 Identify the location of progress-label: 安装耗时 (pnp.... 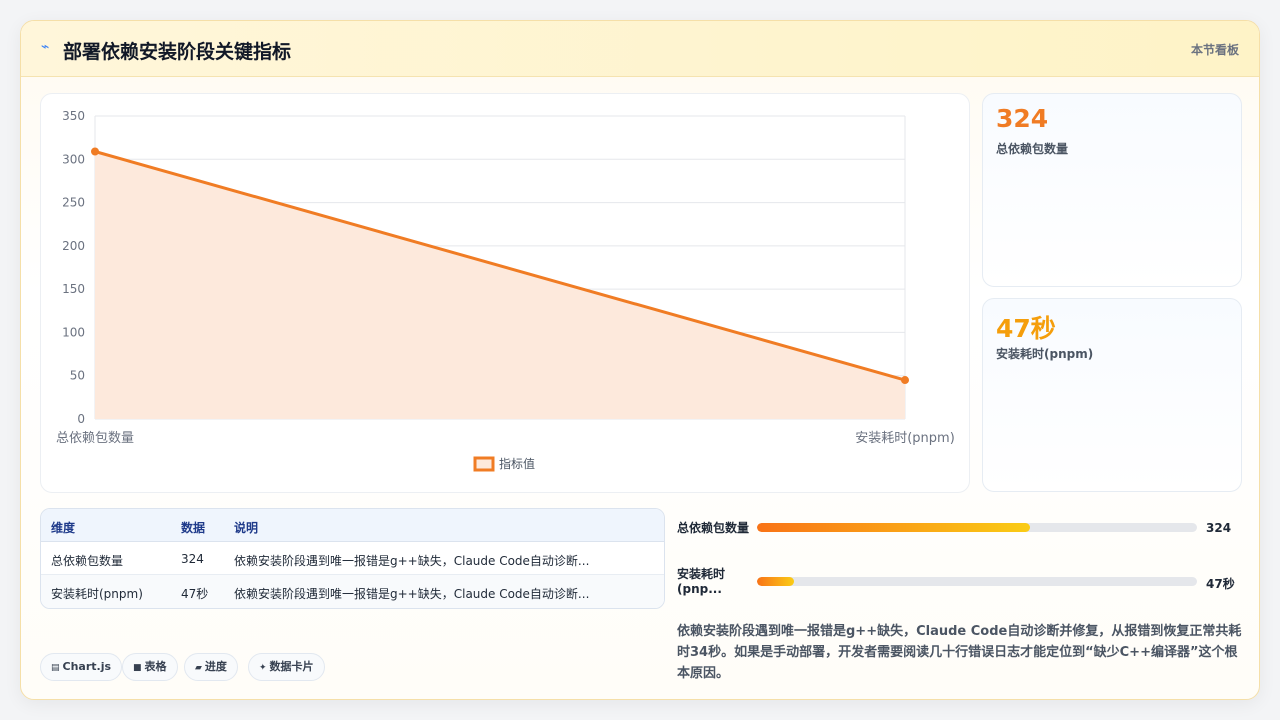
(701, 581).